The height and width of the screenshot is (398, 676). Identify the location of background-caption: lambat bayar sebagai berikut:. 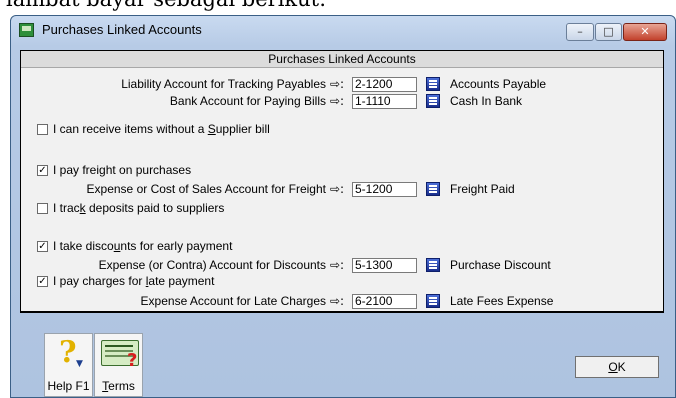
(166, 5).